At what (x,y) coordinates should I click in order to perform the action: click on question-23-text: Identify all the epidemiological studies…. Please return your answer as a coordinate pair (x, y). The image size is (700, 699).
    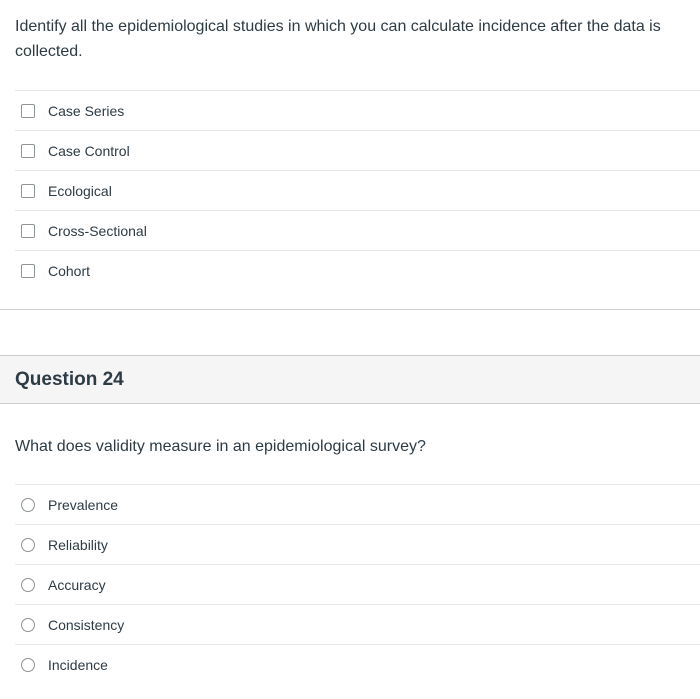
    Looking at the image, I should click on (338, 39).